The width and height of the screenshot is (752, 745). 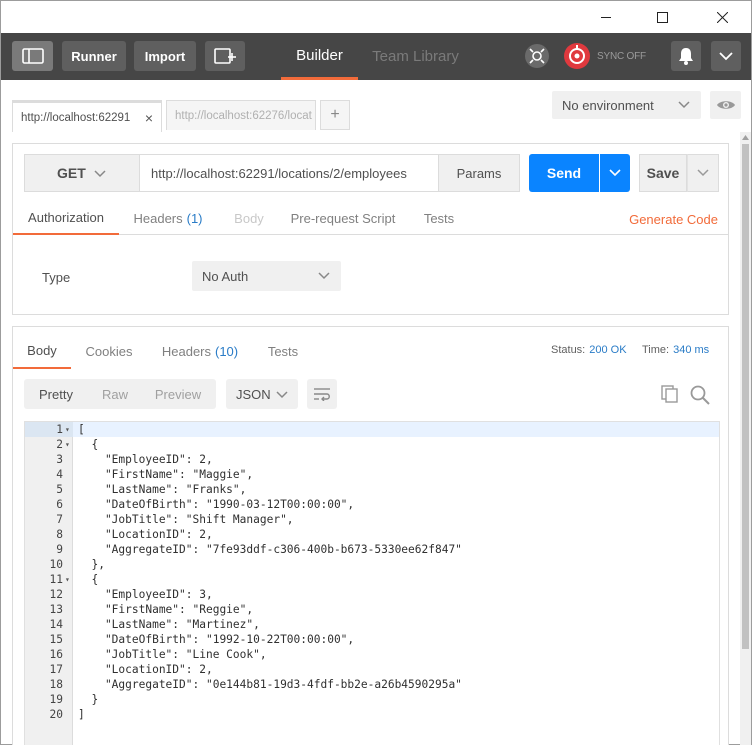 What do you see at coordinates (216, 504) in the screenshot?
I see `code-text: "DateOfBirth": "1990-03-12T00:00:00",` at bounding box center [216, 504].